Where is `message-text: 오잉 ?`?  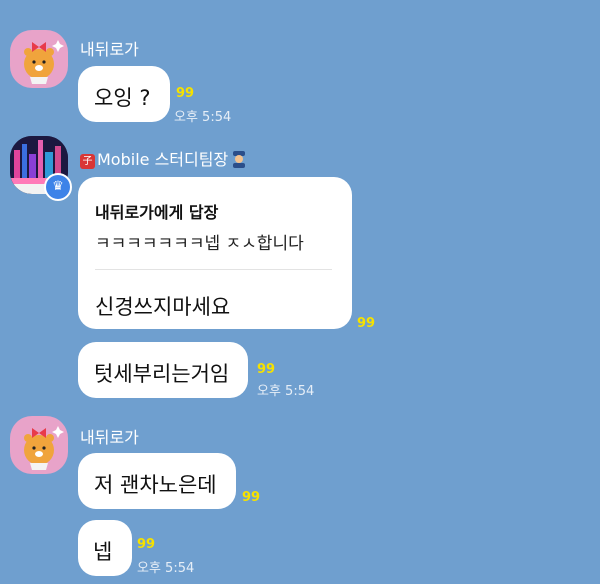
message-text: 오잉 ? is located at coordinates (122, 98).